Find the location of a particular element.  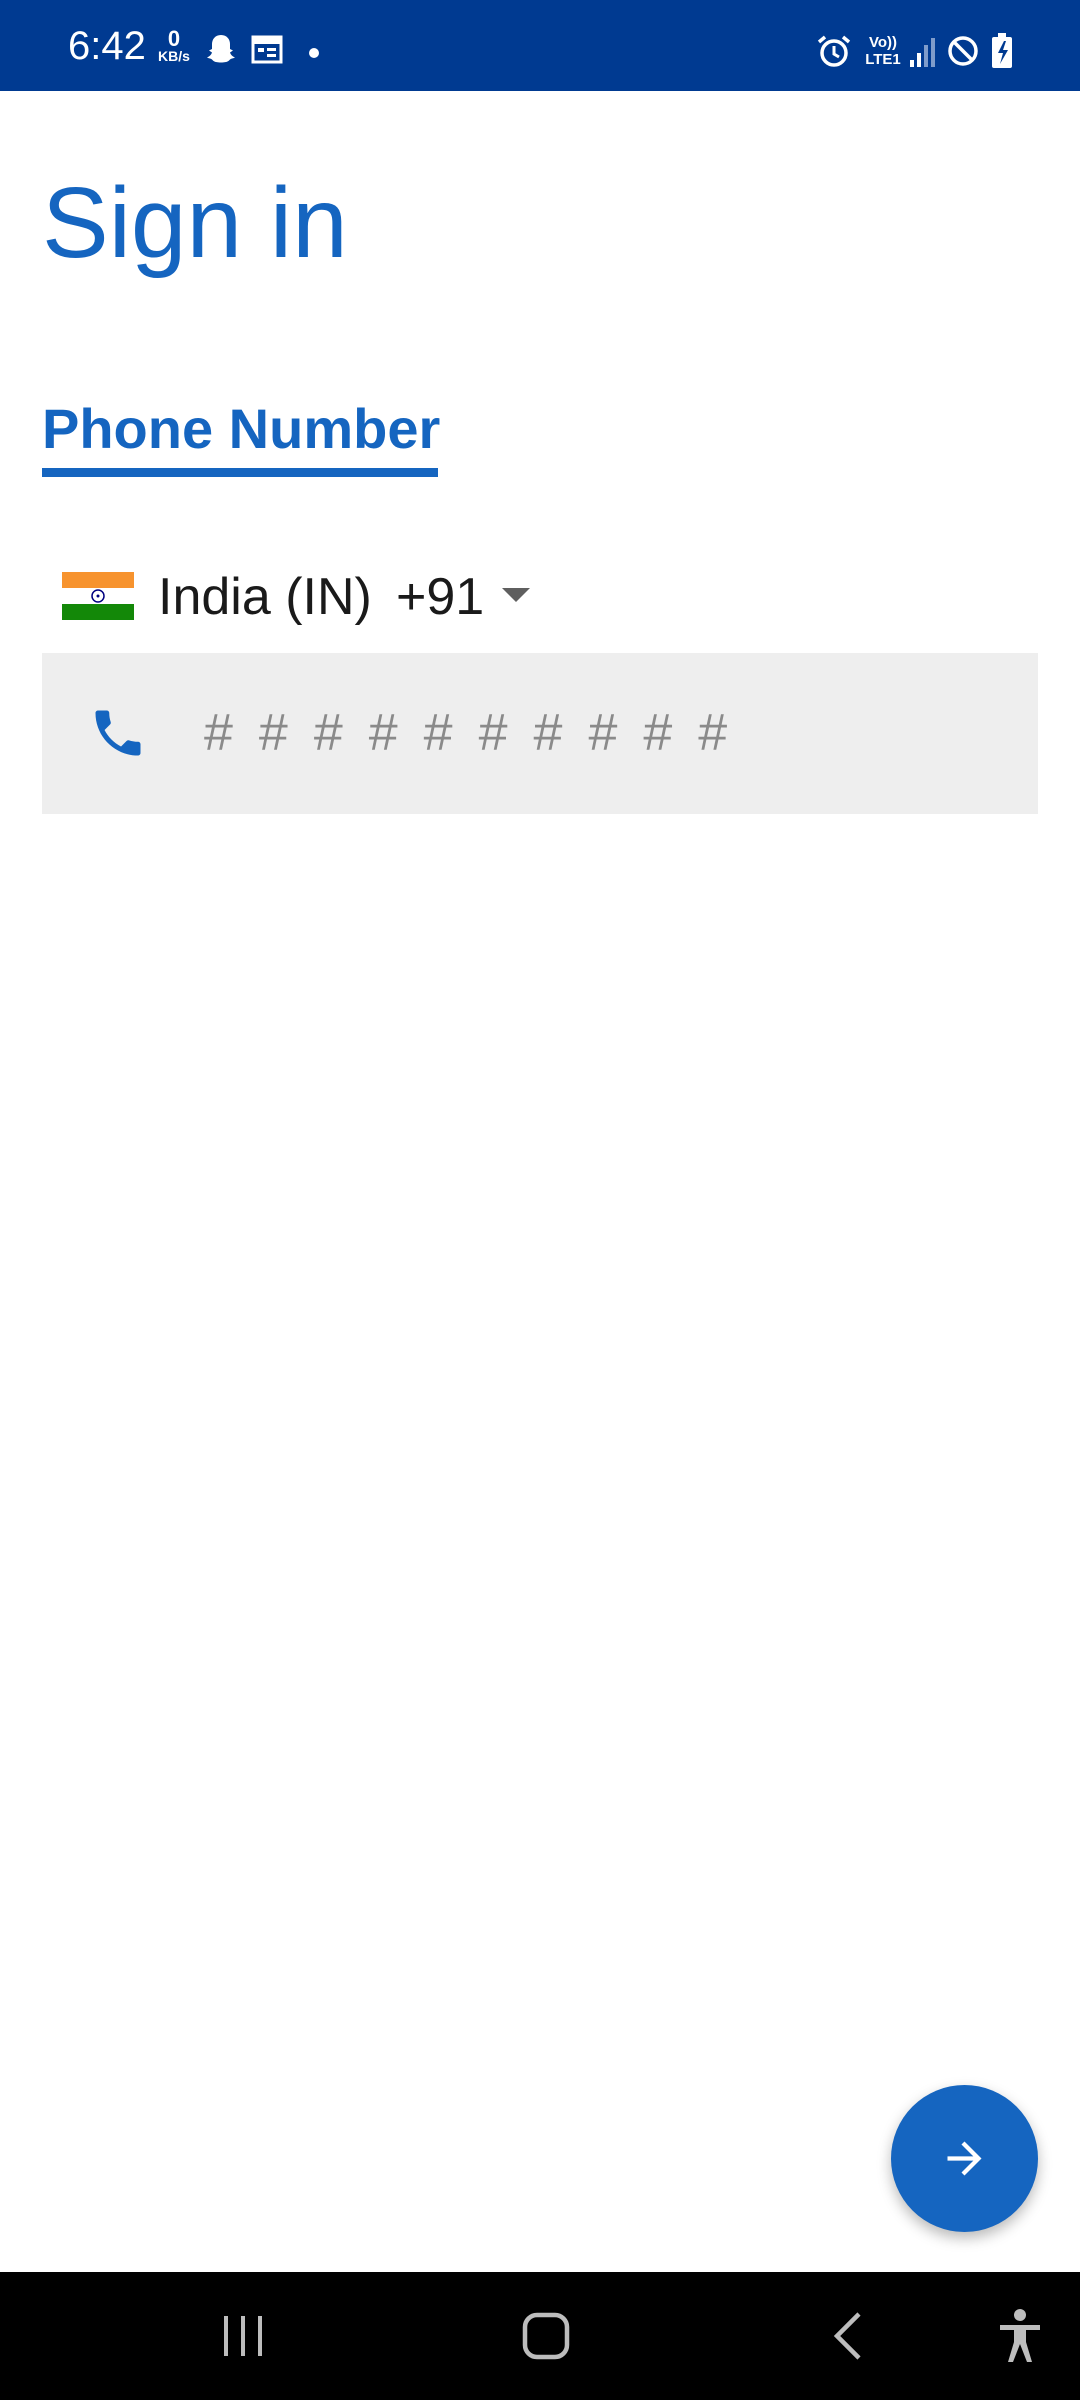

dot-icon is located at coordinates (314, 53).